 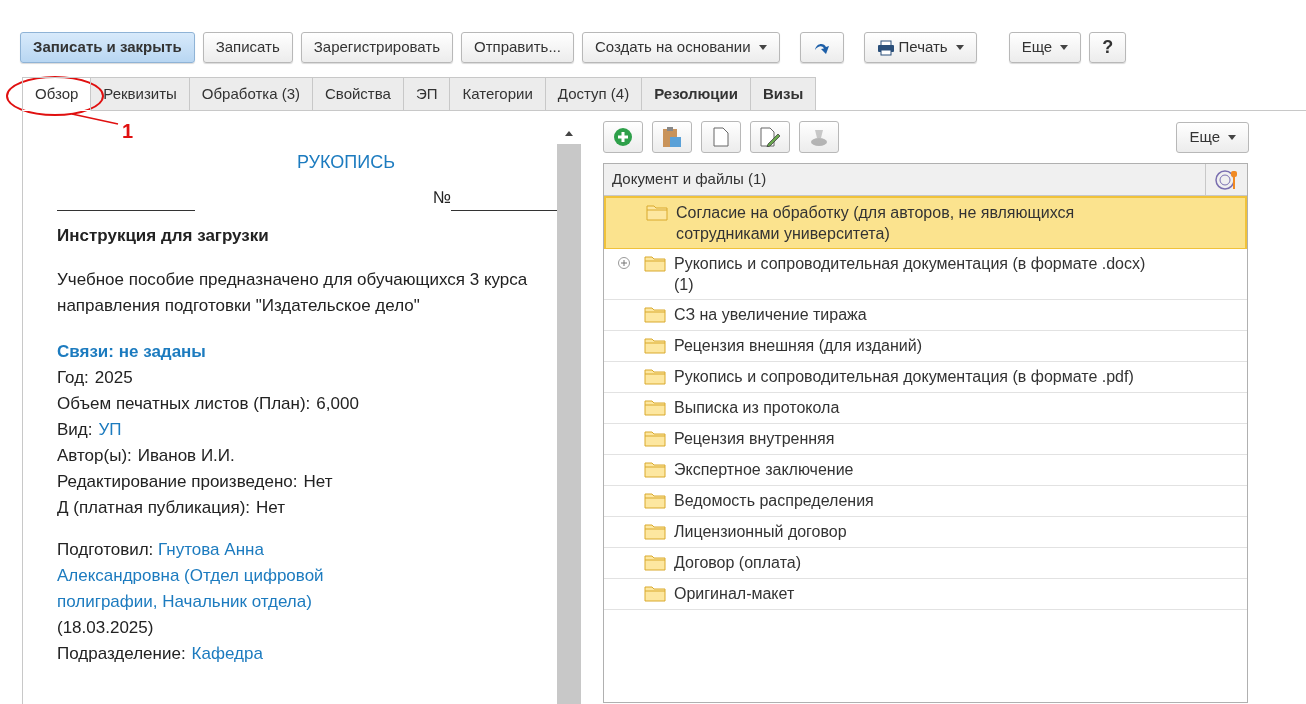 I want to click on tab: Обработка (3), so click(x=250, y=94).